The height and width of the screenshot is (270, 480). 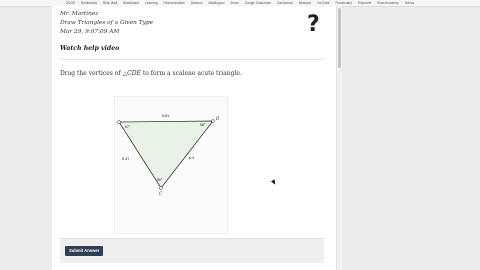 I want to click on bookmark-item: Dashboard, so click(x=285, y=3).